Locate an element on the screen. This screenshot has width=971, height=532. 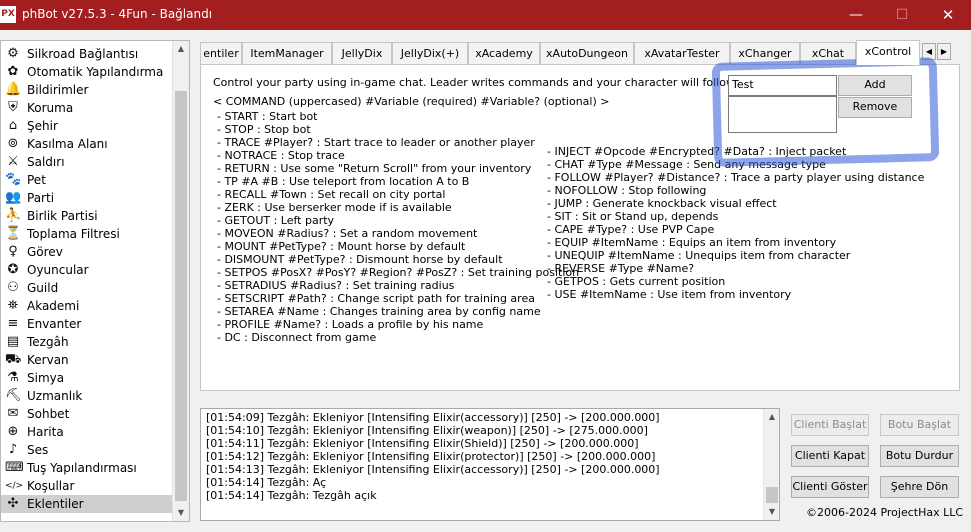
command-line: - CAPE #Type? : Use PVP Cape is located at coordinates (631, 229).